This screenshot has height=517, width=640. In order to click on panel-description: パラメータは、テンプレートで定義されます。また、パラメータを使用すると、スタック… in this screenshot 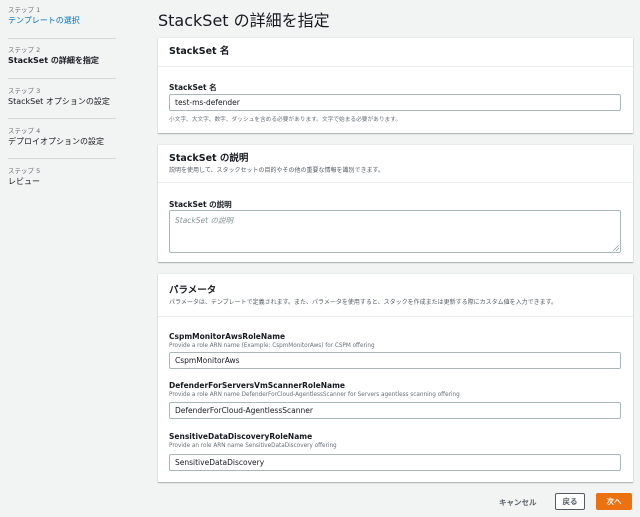, I will do `click(363, 302)`.